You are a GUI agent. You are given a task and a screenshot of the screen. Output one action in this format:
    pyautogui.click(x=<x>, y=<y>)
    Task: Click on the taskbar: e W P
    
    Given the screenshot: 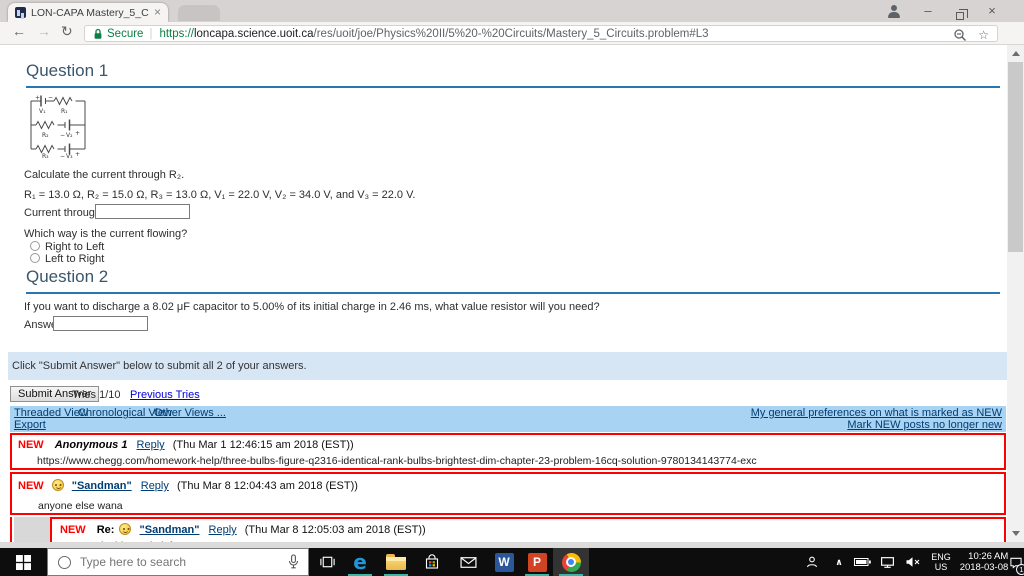 What is the action you would take?
    pyautogui.click(x=512, y=562)
    